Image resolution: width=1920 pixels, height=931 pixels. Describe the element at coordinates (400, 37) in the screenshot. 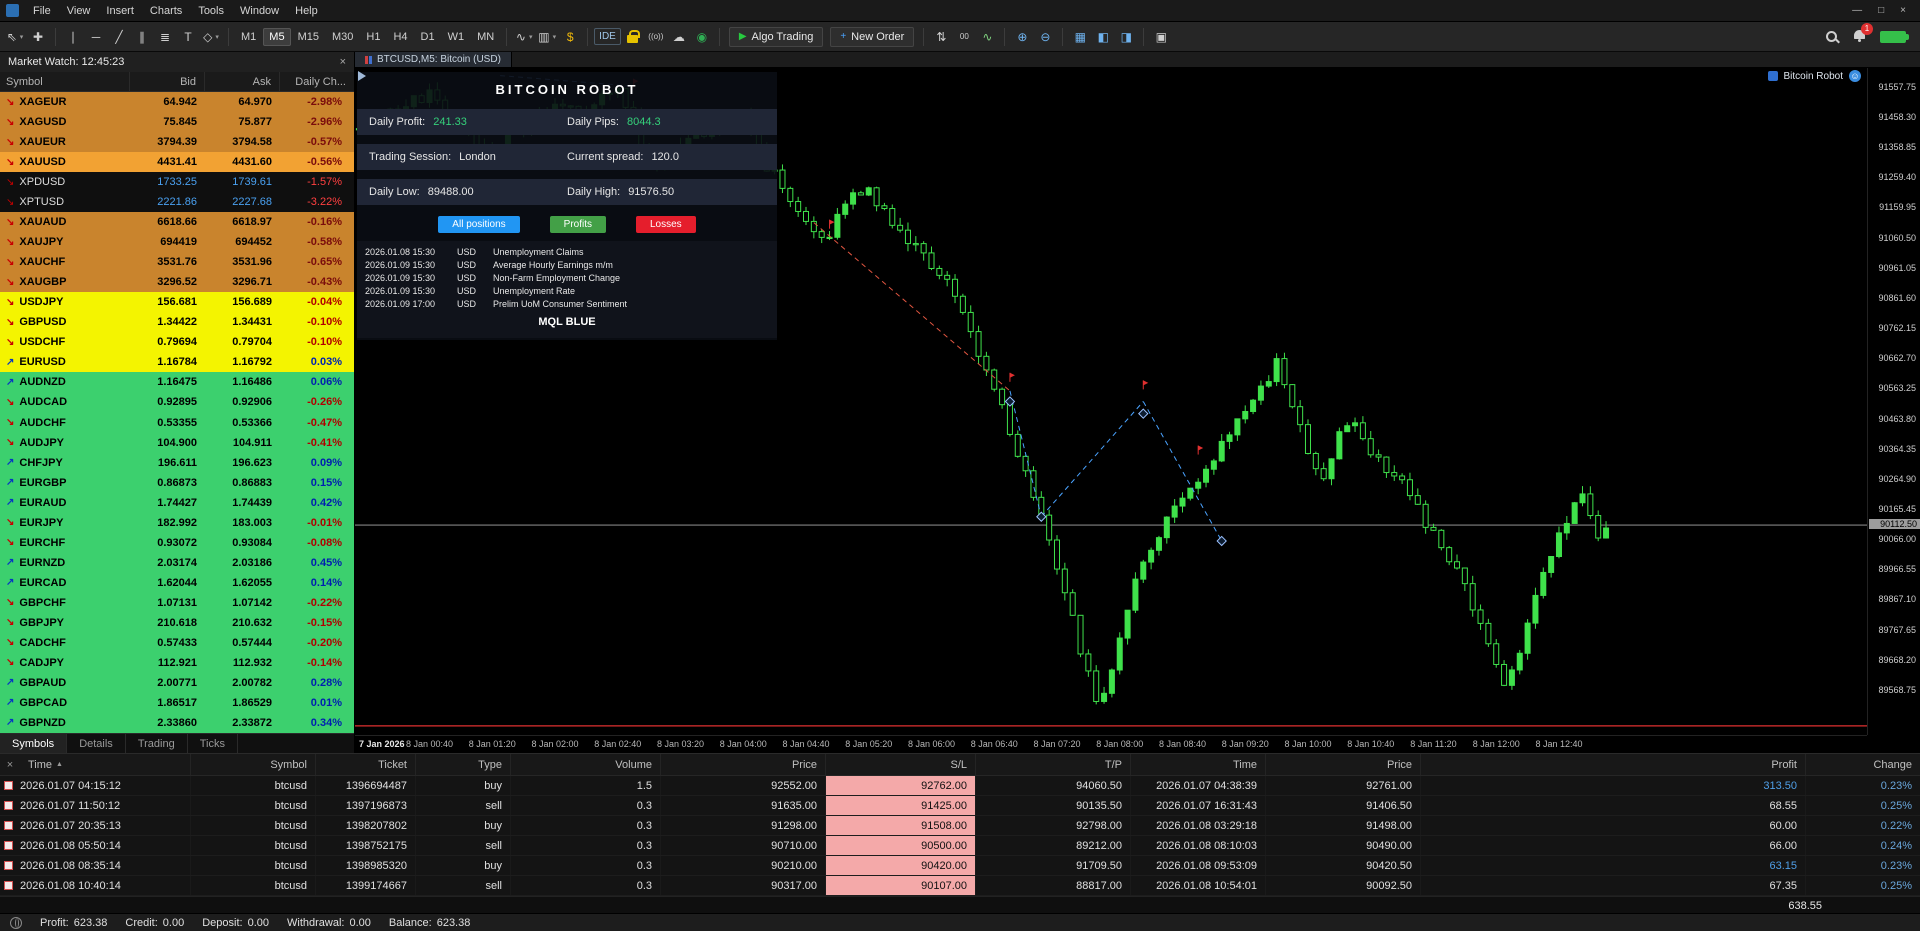

I see `timeframe-h4: H4` at that location.